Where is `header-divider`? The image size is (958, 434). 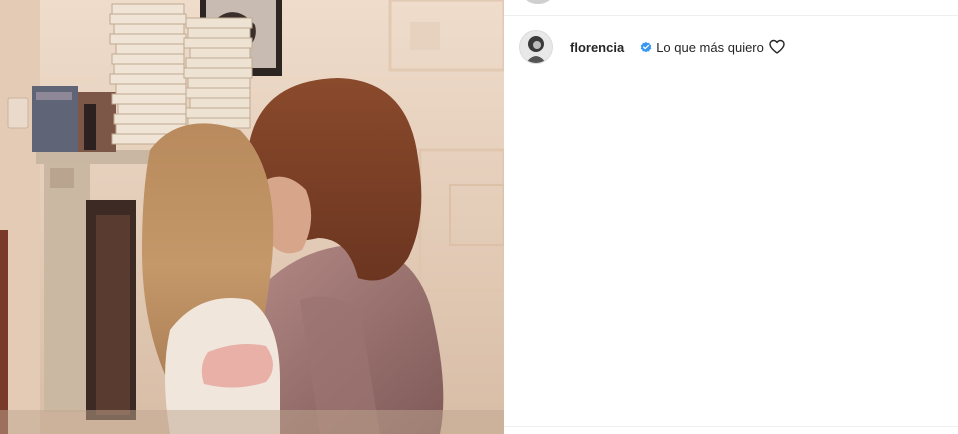 header-divider is located at coordinates (731, 15).